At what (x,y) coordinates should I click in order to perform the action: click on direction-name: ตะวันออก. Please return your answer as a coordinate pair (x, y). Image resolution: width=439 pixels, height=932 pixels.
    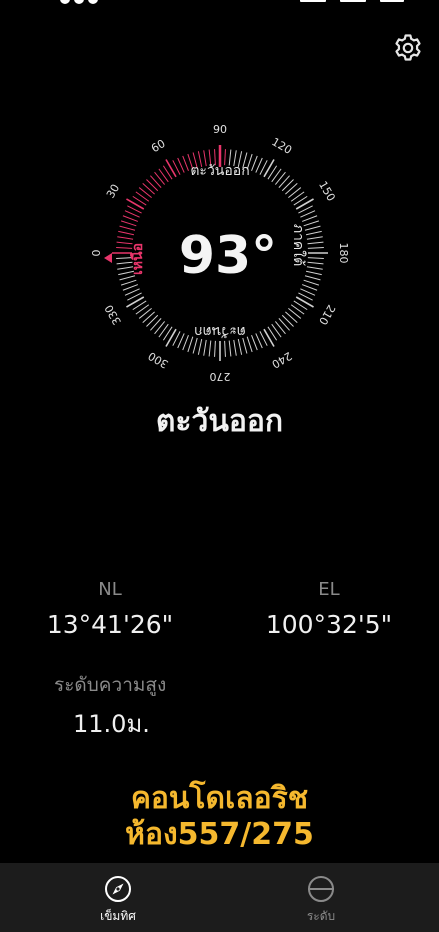
    Looking at the image, I should click on (219, 421).